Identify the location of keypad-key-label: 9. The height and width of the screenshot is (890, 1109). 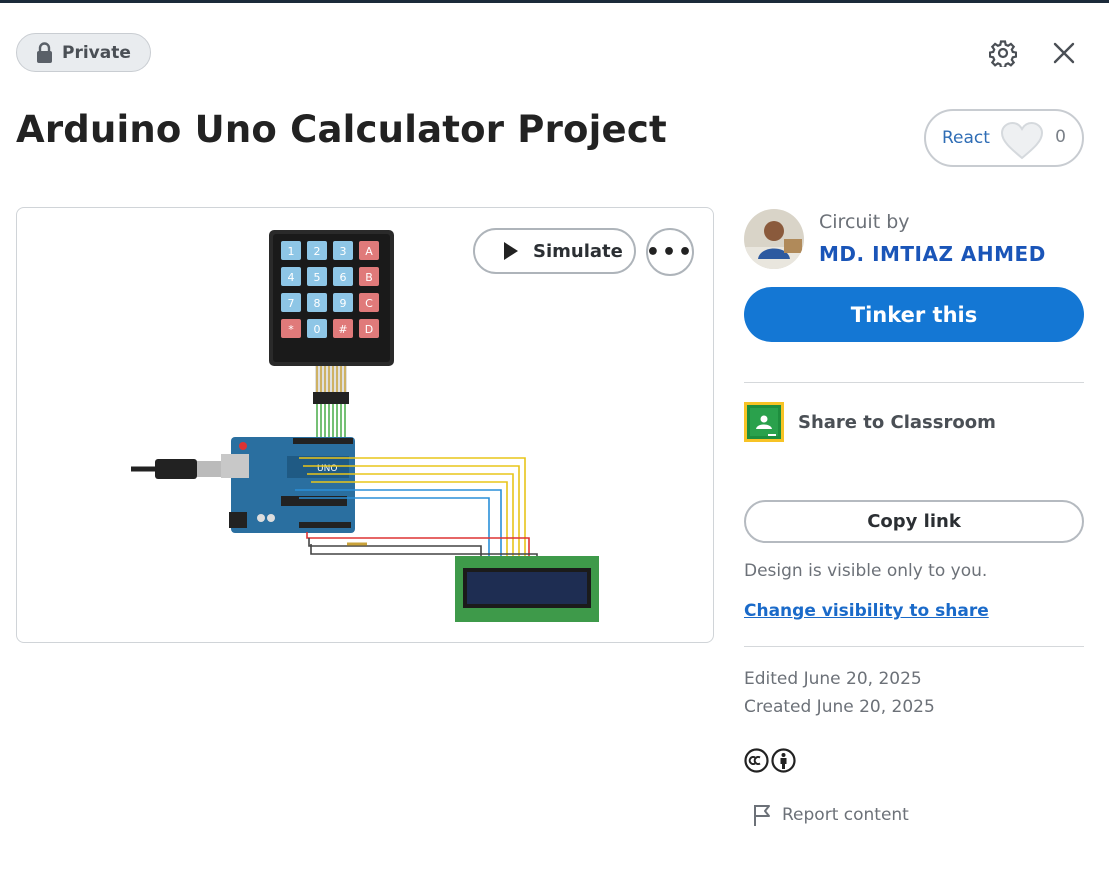
(343, 303).